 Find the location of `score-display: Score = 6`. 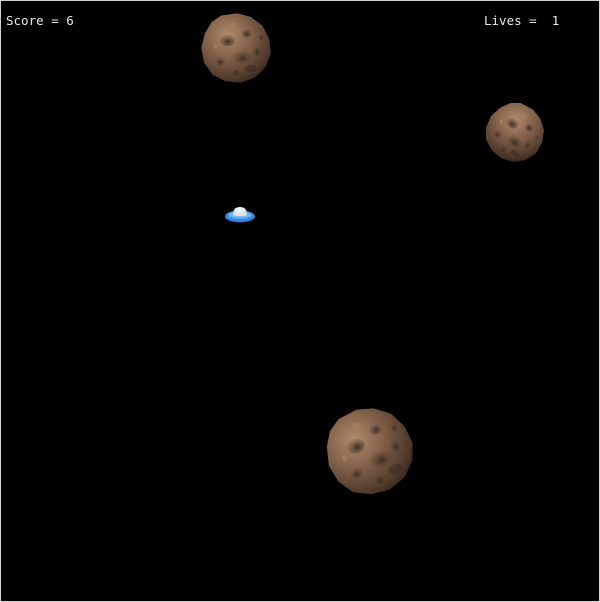

score-display: Score = 6 is located at coordinates (40, 21).